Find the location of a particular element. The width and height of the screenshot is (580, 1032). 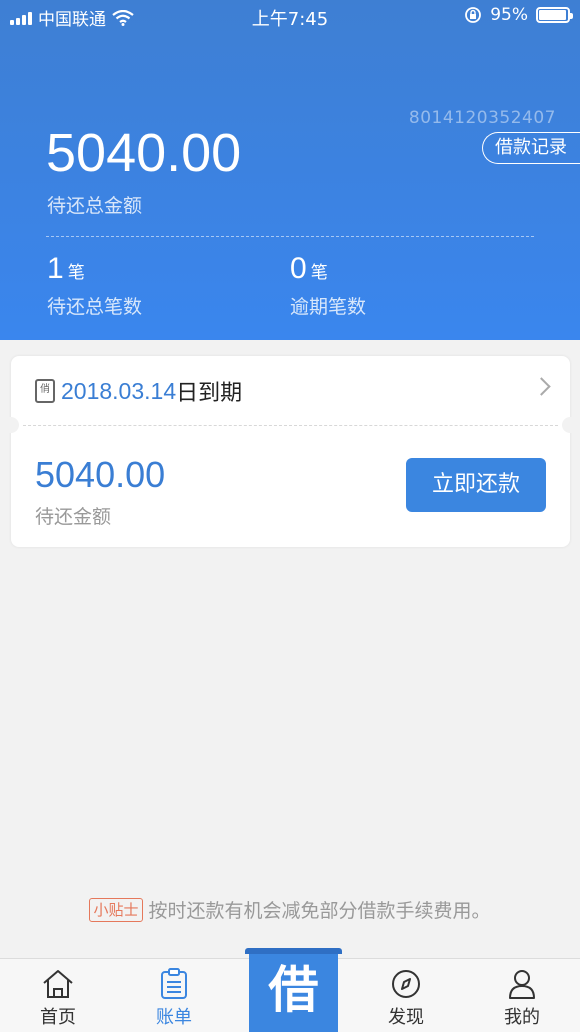

pending-count: 1 is located at coordinates (55, 268).